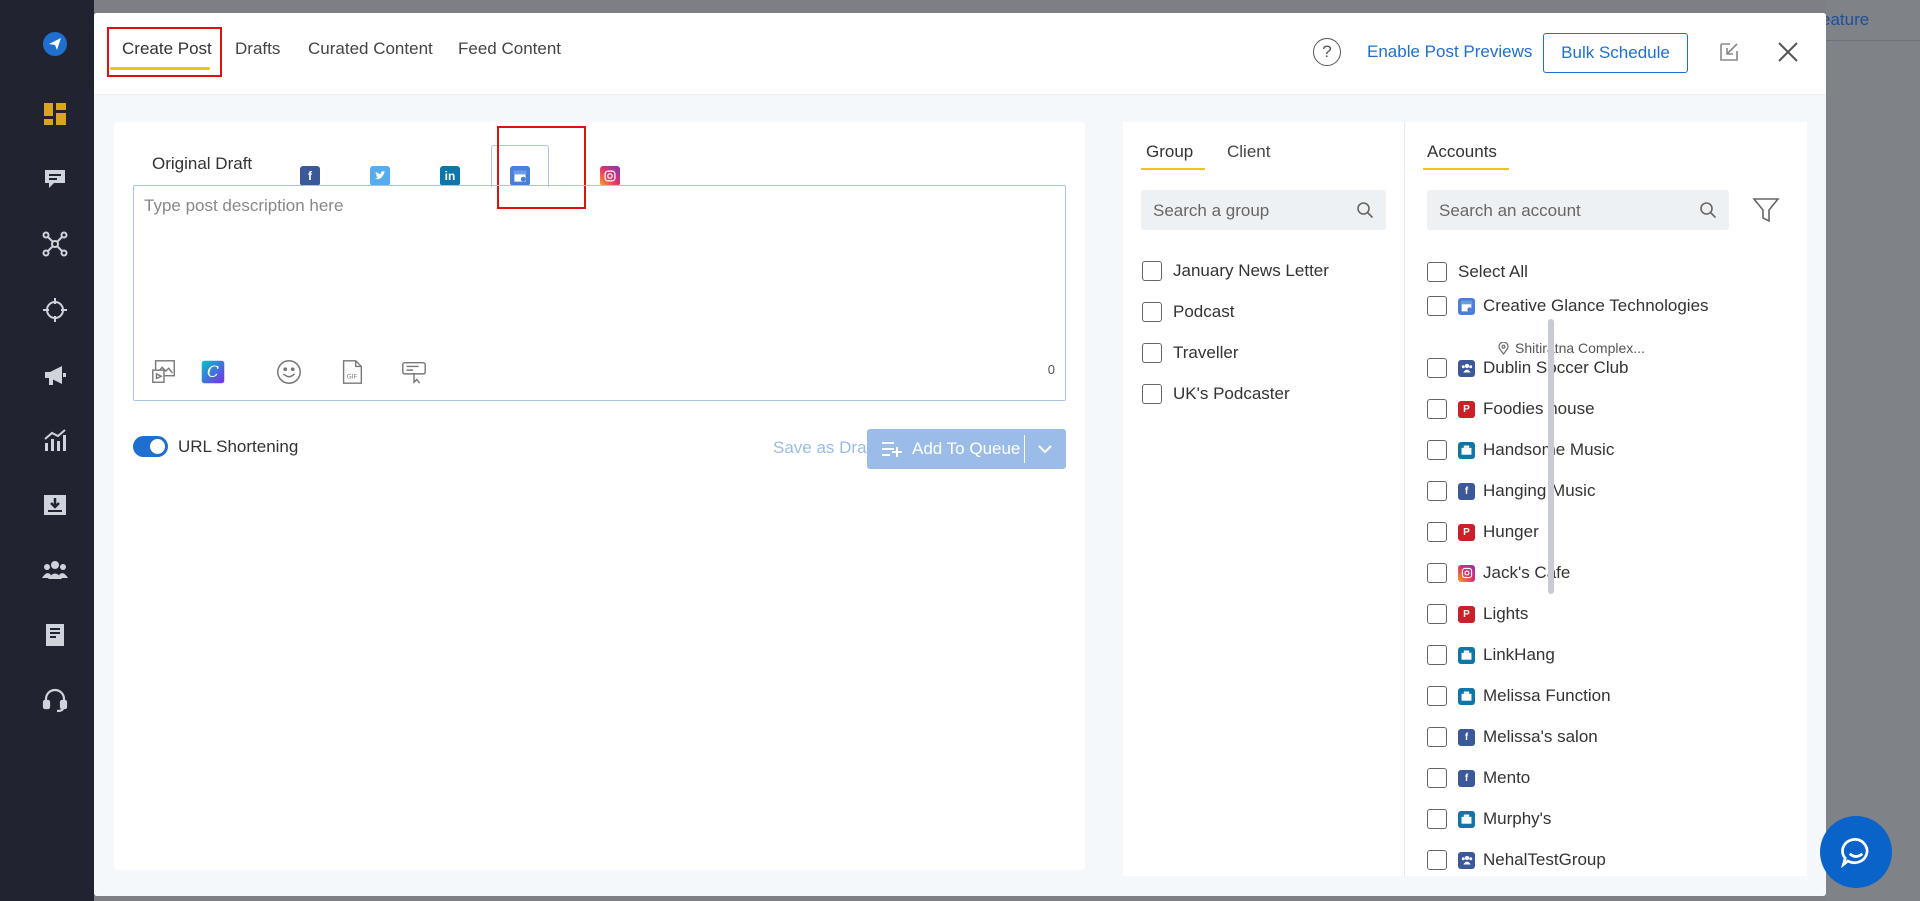 This screenshot has height=901, width=1920. I want to click on facebook-icon: f, so click(1466, 778).